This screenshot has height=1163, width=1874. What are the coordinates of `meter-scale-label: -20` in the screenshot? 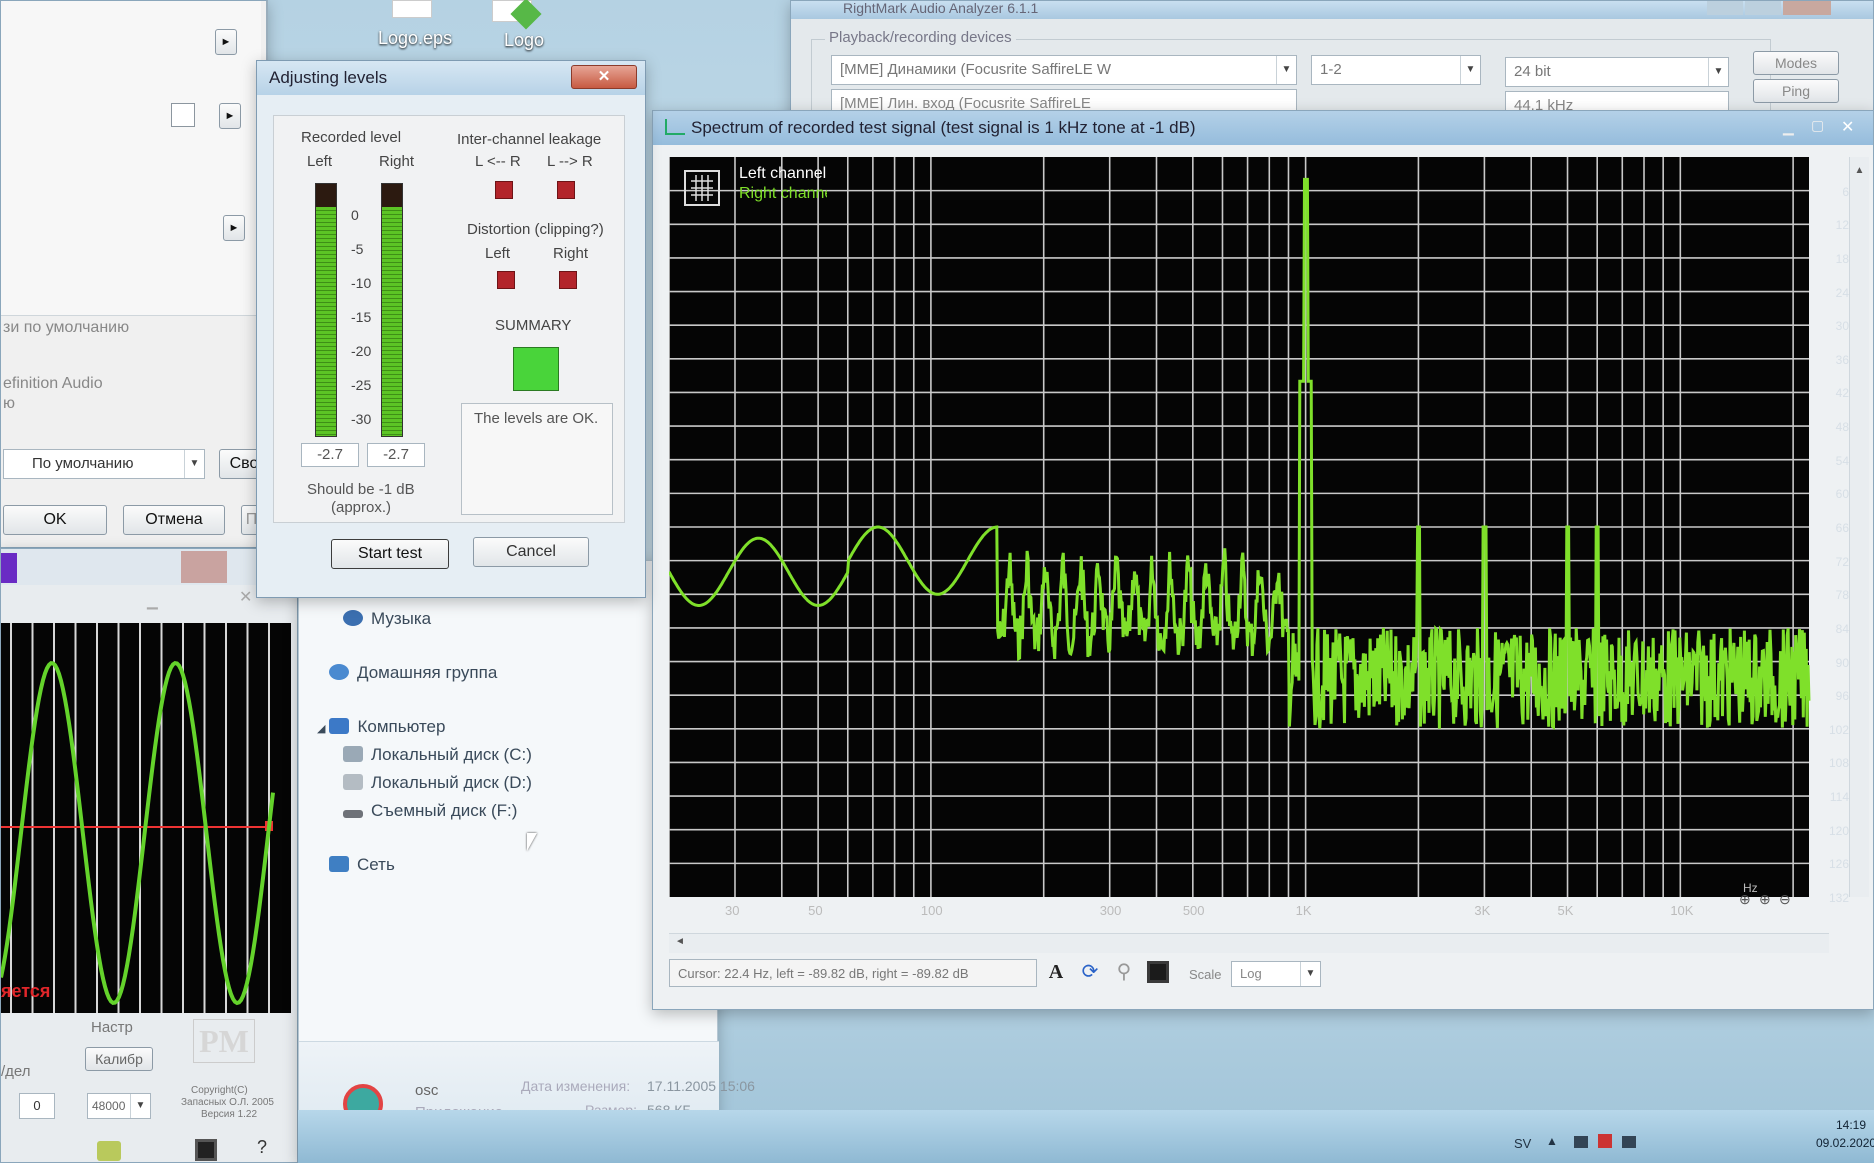 It's located at (361, 351).